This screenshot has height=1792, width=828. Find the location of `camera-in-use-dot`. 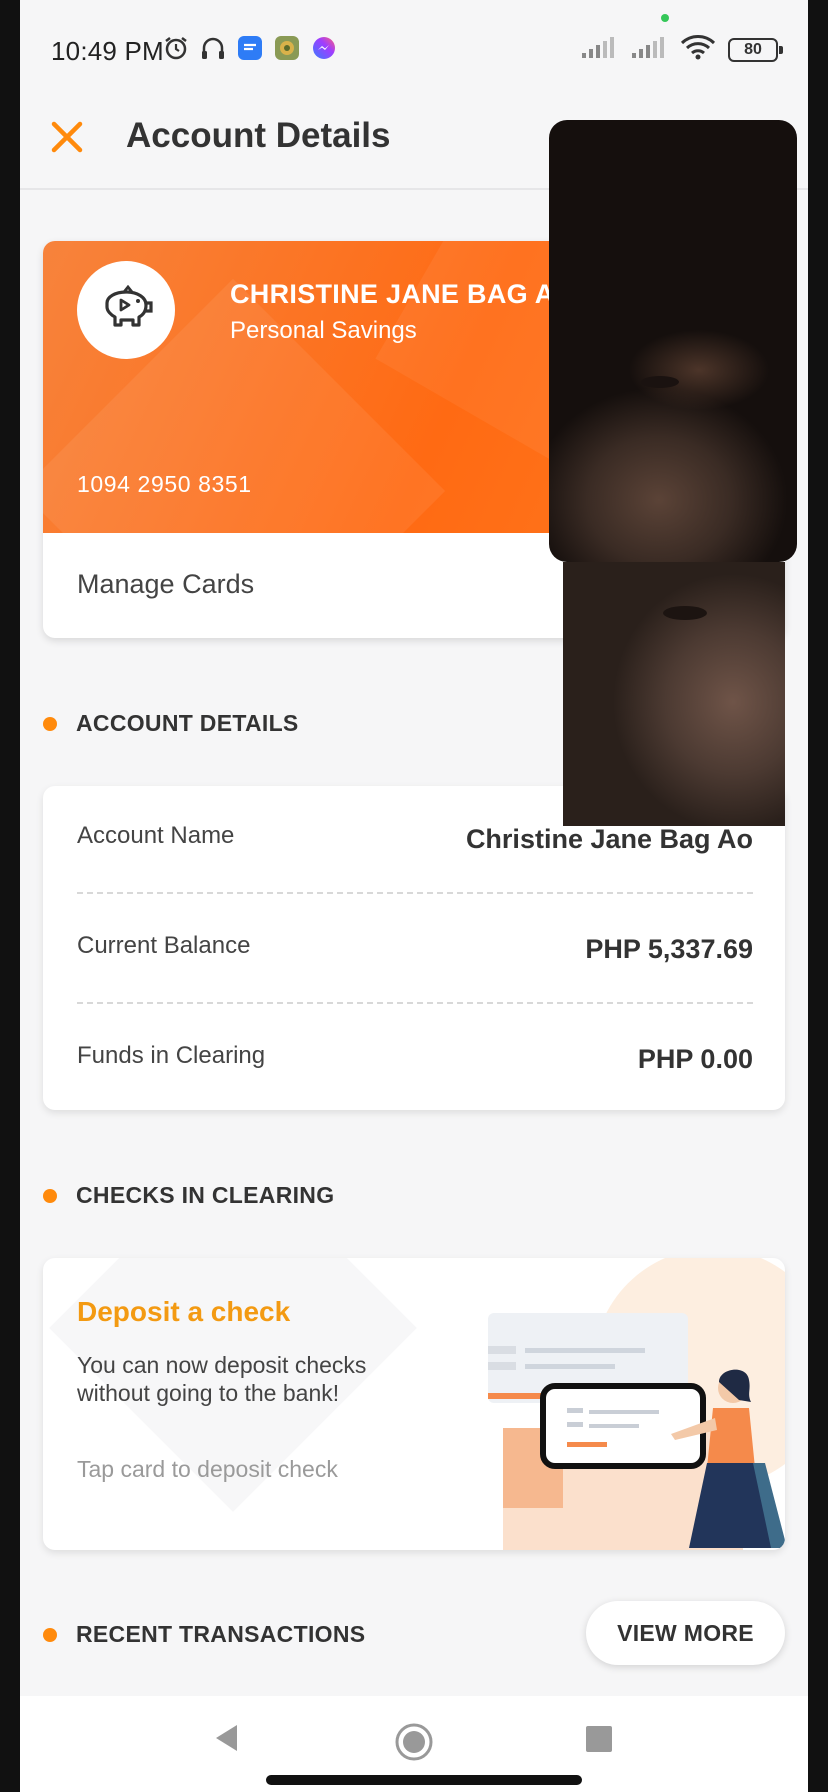

camera-in-use-dot is located at coordinates (665, 18).